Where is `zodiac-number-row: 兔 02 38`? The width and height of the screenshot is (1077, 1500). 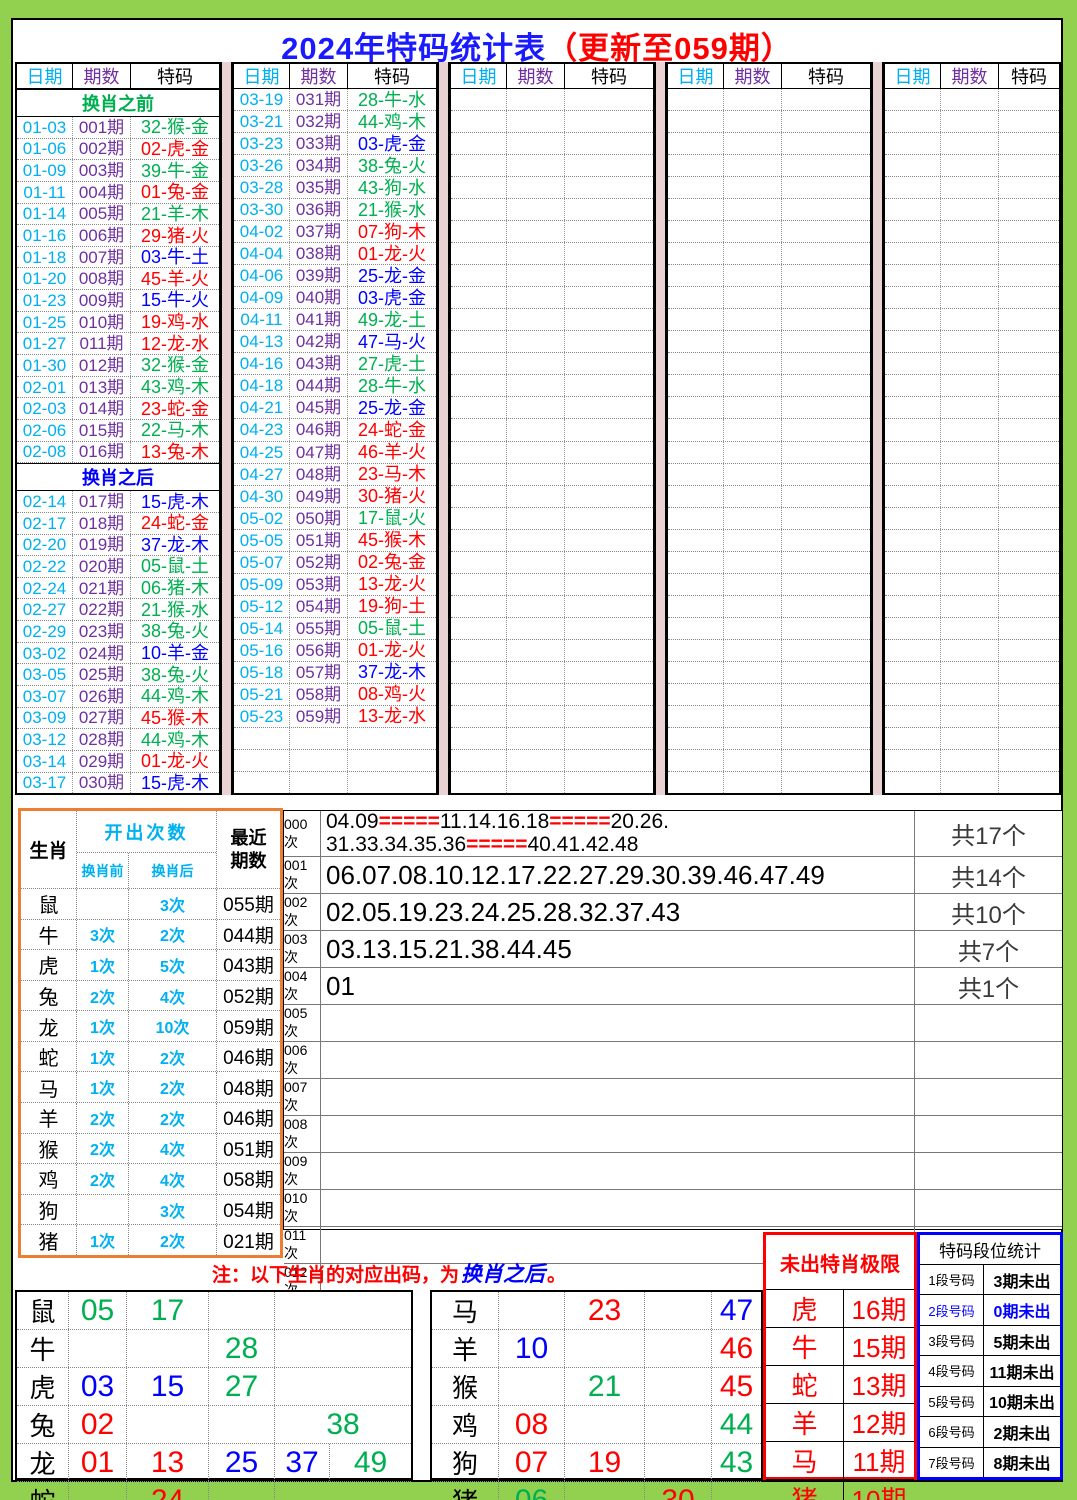
zodiac-number-row: 兔 02 38 is located at coordinates (214, 1425).